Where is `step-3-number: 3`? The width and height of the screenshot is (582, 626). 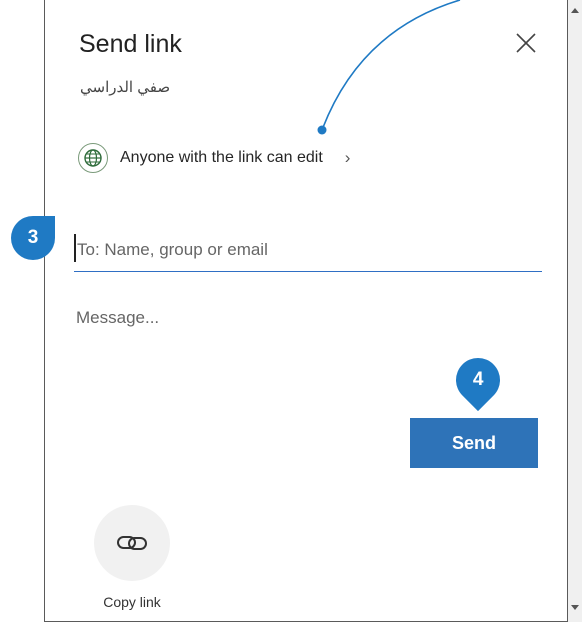 step-3-number: 3 is located at coordinates (33, 237).